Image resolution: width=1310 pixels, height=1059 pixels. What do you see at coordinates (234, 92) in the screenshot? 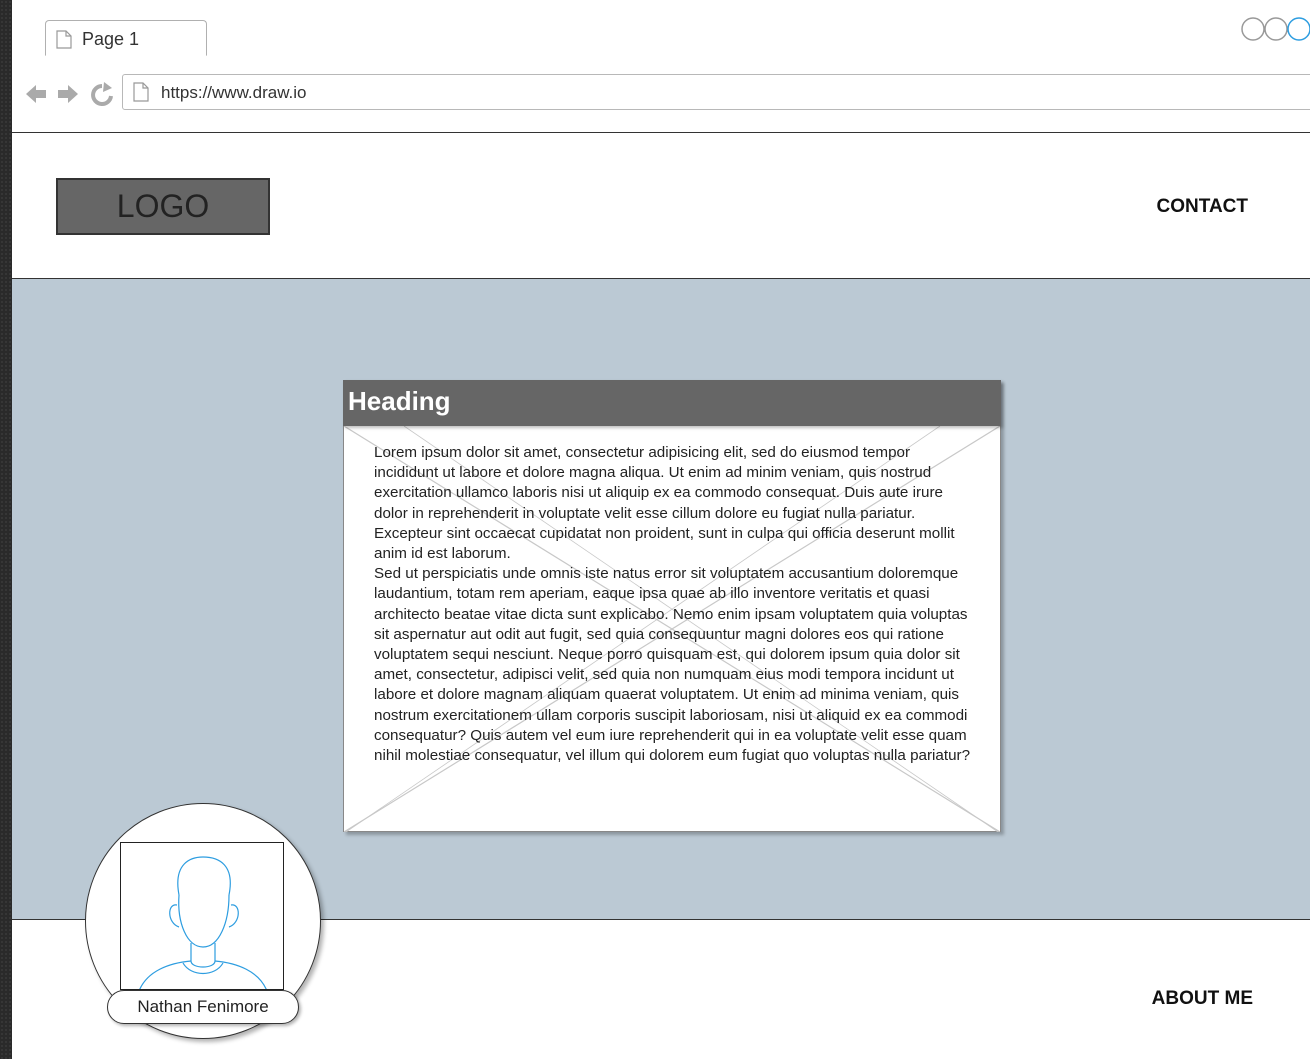
I see `url-text: https://www.draw.io` at bounding box center [234, 92].